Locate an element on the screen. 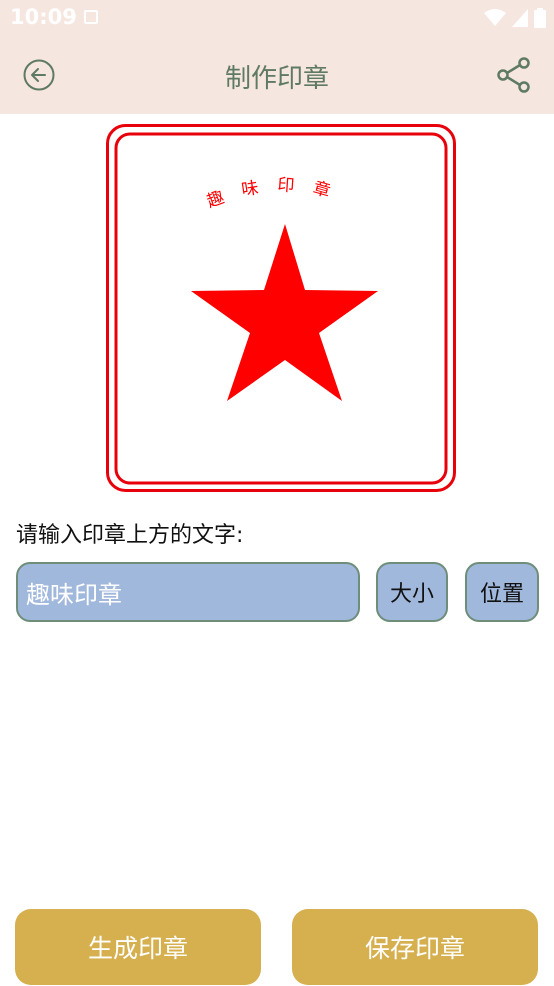  stamp-star-icon is located at coordinates (284, 312).